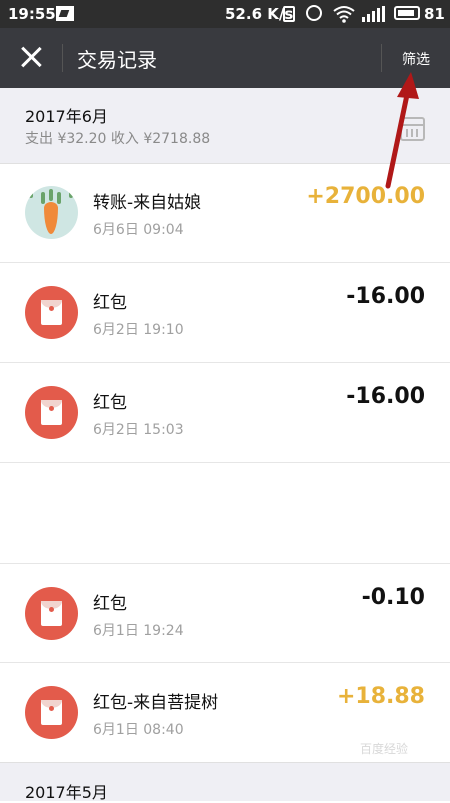  What do you see at coordinates (373, 14) in the screenshot?
I see `signal-icon` at bounding box center [373, 14].